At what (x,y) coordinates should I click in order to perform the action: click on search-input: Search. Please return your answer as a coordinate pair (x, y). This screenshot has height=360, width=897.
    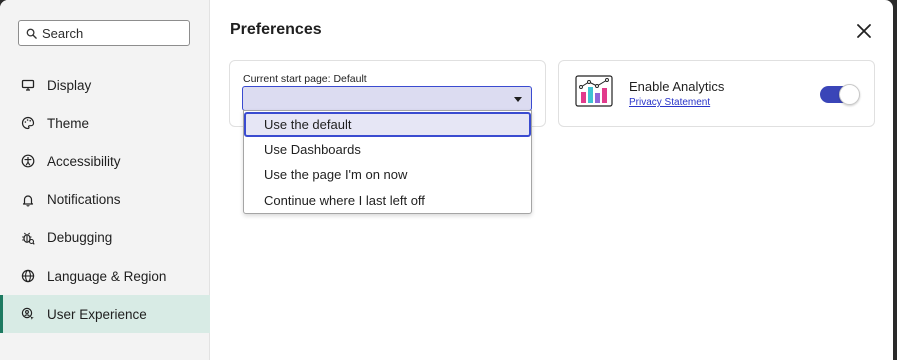
    Looking at the image, I should click on (104, 33).